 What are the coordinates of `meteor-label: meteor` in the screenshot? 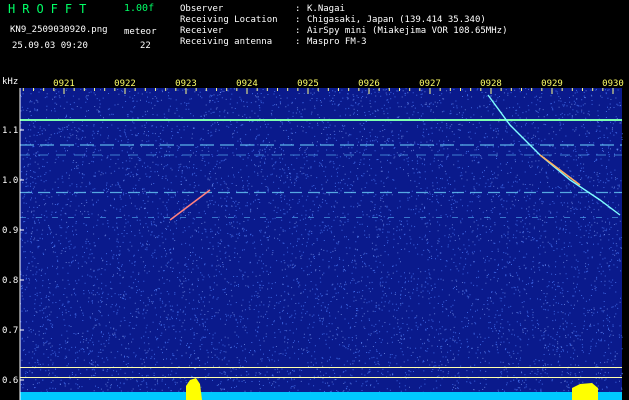 It's located at (140, 32).